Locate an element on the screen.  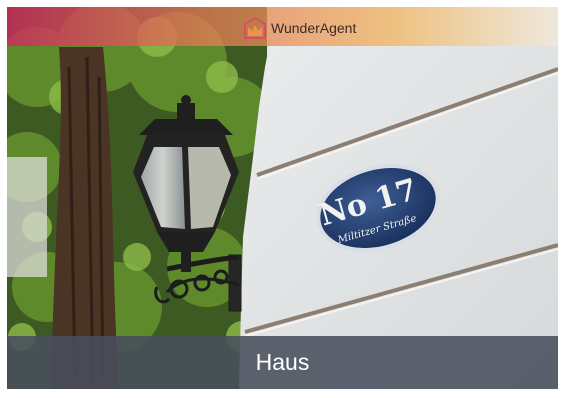
brand: WunderAgent is located at coordinates (299, 28).